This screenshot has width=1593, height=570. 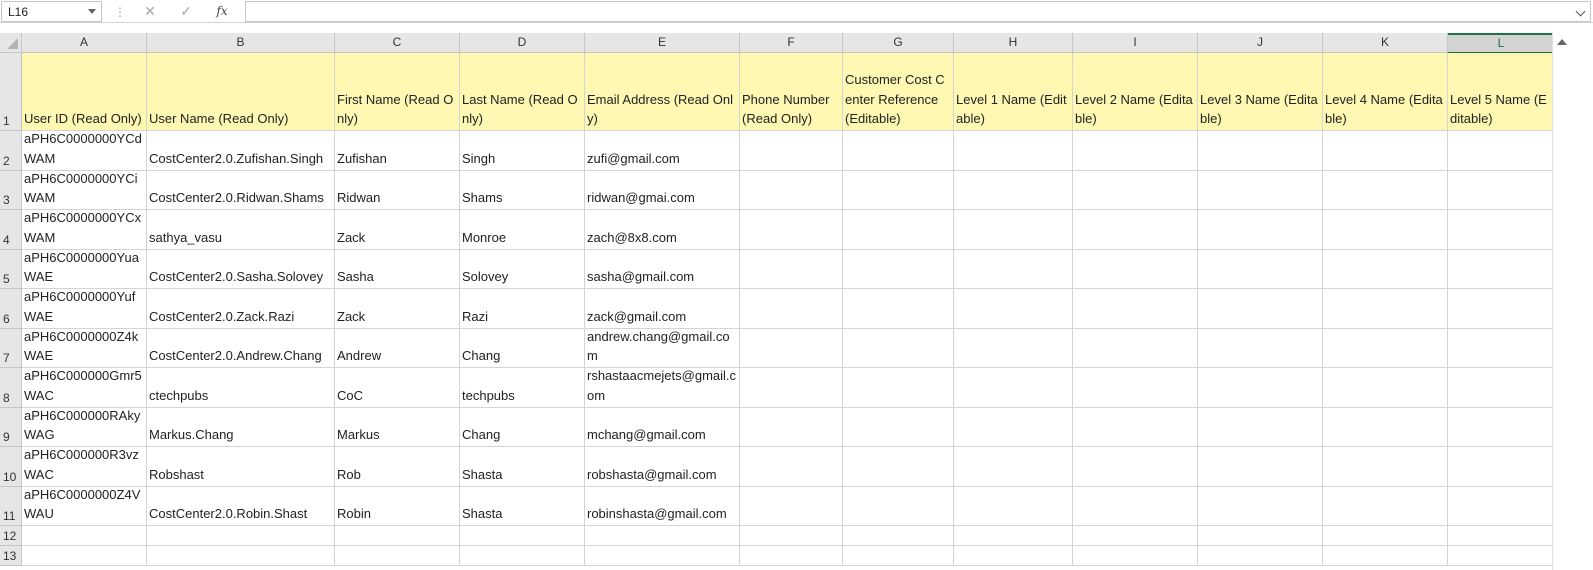 What do you see at coordinates (791, 92) in the screenshot?
I see `cell-f1: Phone Number (Read Only)` at bounding box center [791, 92].